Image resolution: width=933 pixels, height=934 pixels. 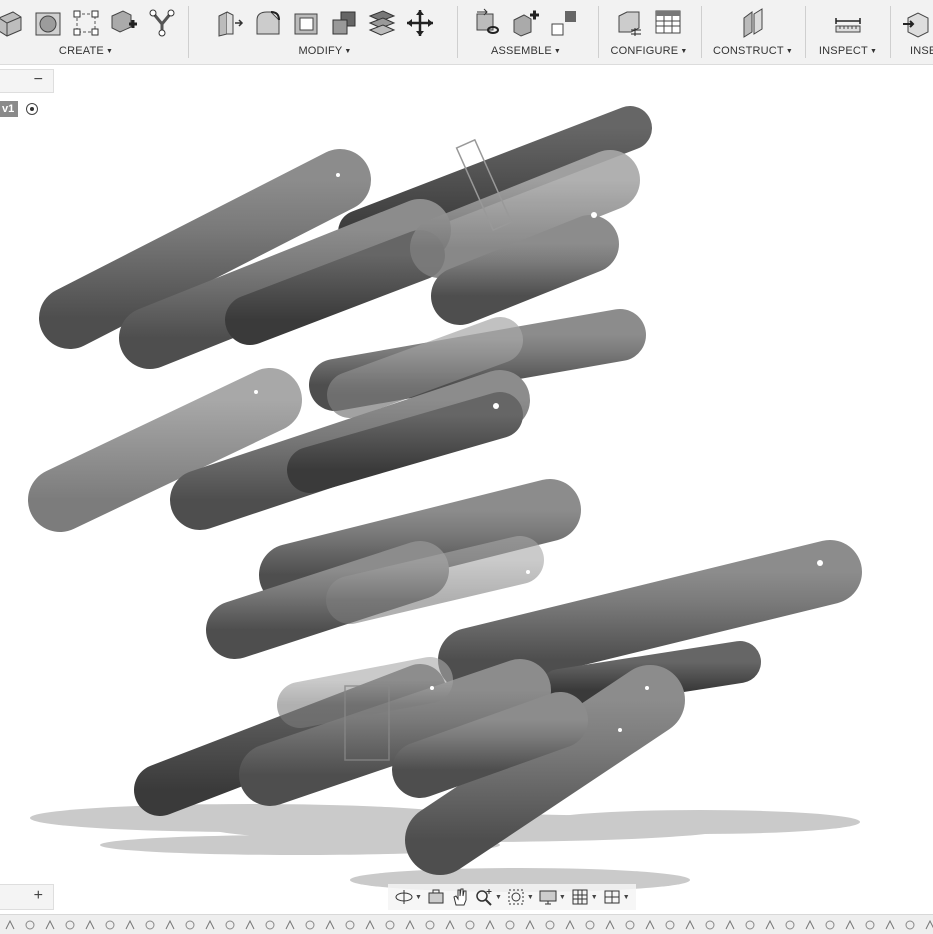 What do you see at coordinates (32, 109) in the screenshot?
I see `active-document-radio` at bounding box center [32, 109].